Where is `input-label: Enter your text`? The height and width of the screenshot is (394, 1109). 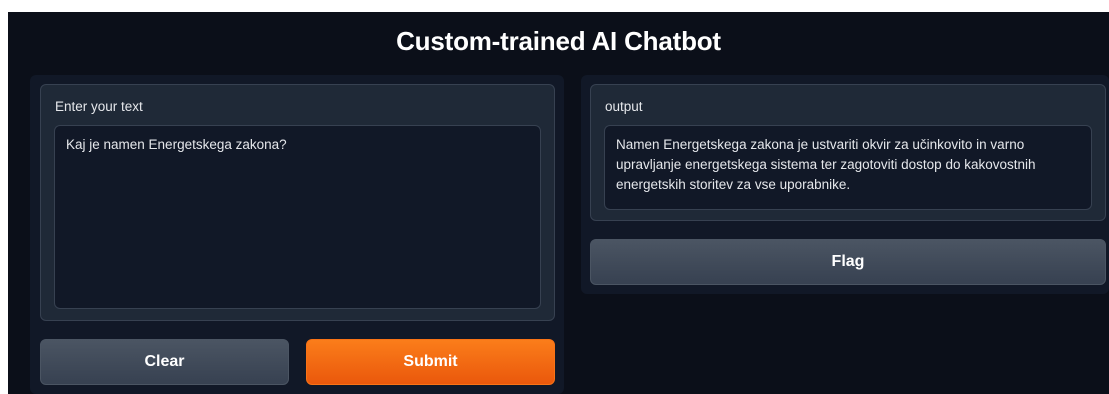 input-label: Enter your text is located at coordinates (99, 106).